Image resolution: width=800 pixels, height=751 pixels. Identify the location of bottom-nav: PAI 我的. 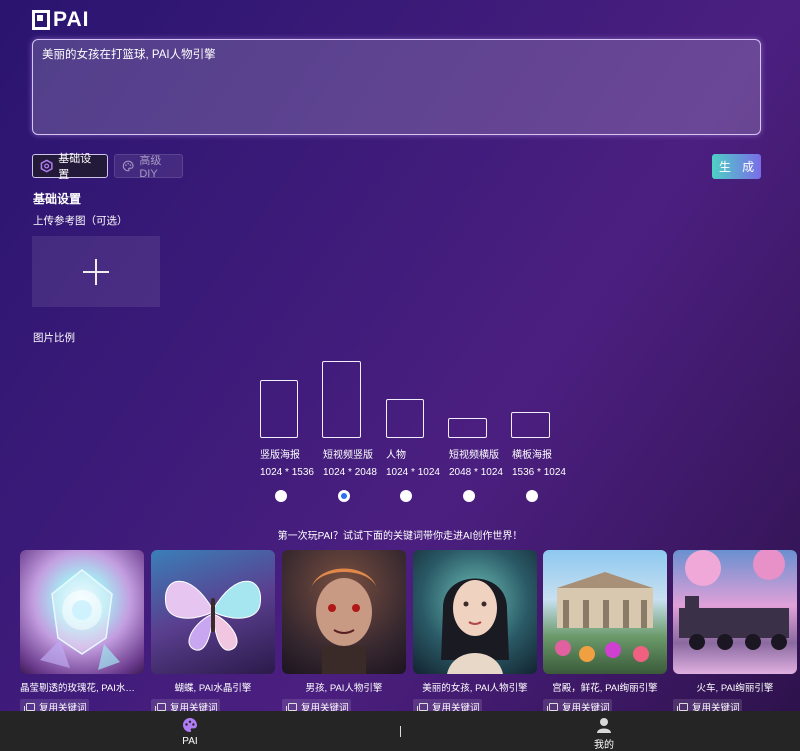
(400, 731).